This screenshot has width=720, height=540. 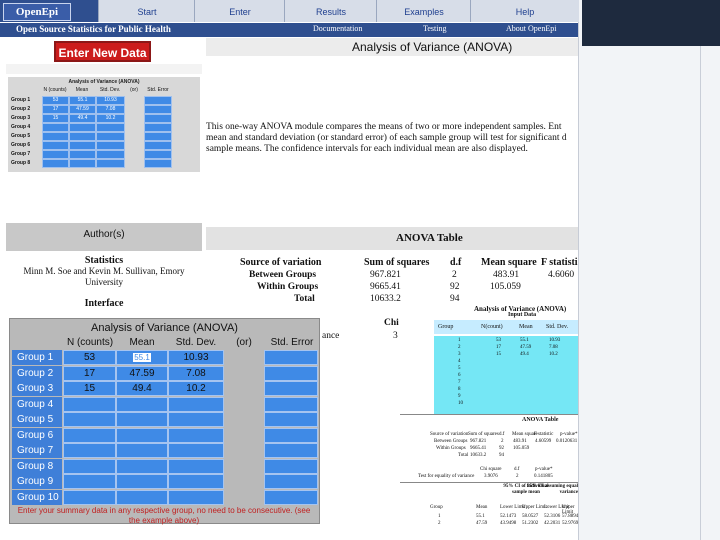 What do you see at coordinates (89, 388) in the screenshot?
I see `big-n-input: 15` at bounding box center [89, 388].